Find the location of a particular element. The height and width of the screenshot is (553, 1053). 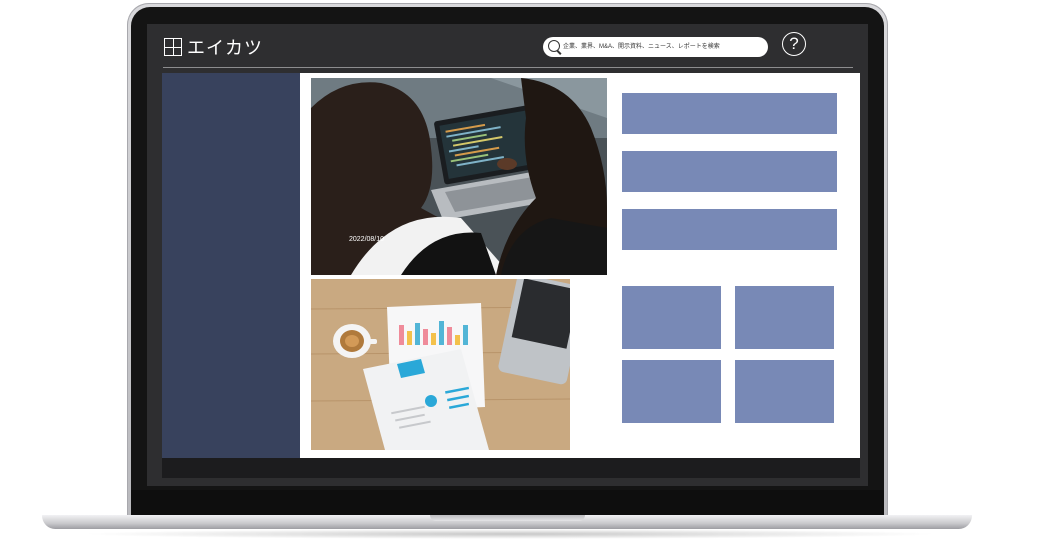

news-photo: 2022/08/10 is located at coordinates (459, 176).